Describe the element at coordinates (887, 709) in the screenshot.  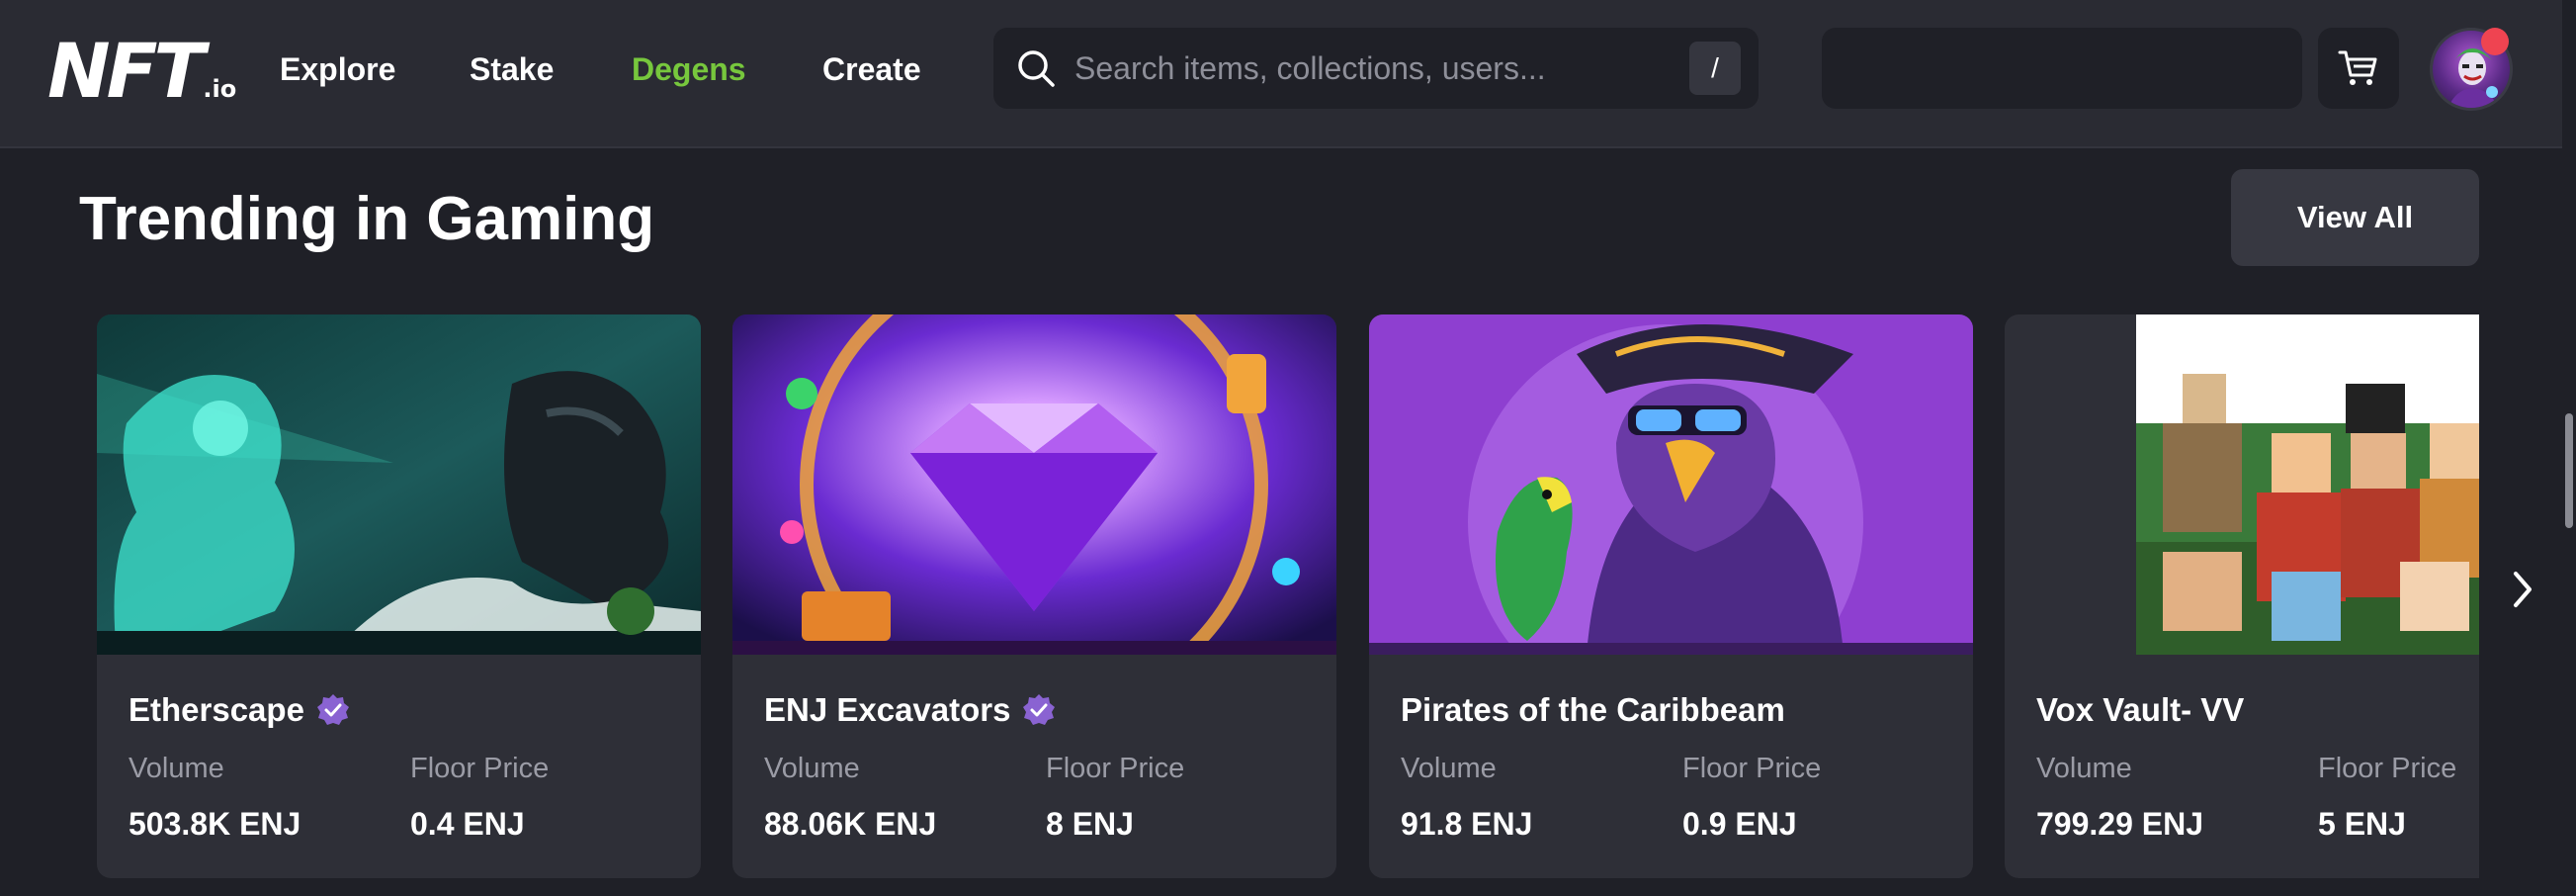
I see `collection-name-text: ENJ Excavators` at that location.